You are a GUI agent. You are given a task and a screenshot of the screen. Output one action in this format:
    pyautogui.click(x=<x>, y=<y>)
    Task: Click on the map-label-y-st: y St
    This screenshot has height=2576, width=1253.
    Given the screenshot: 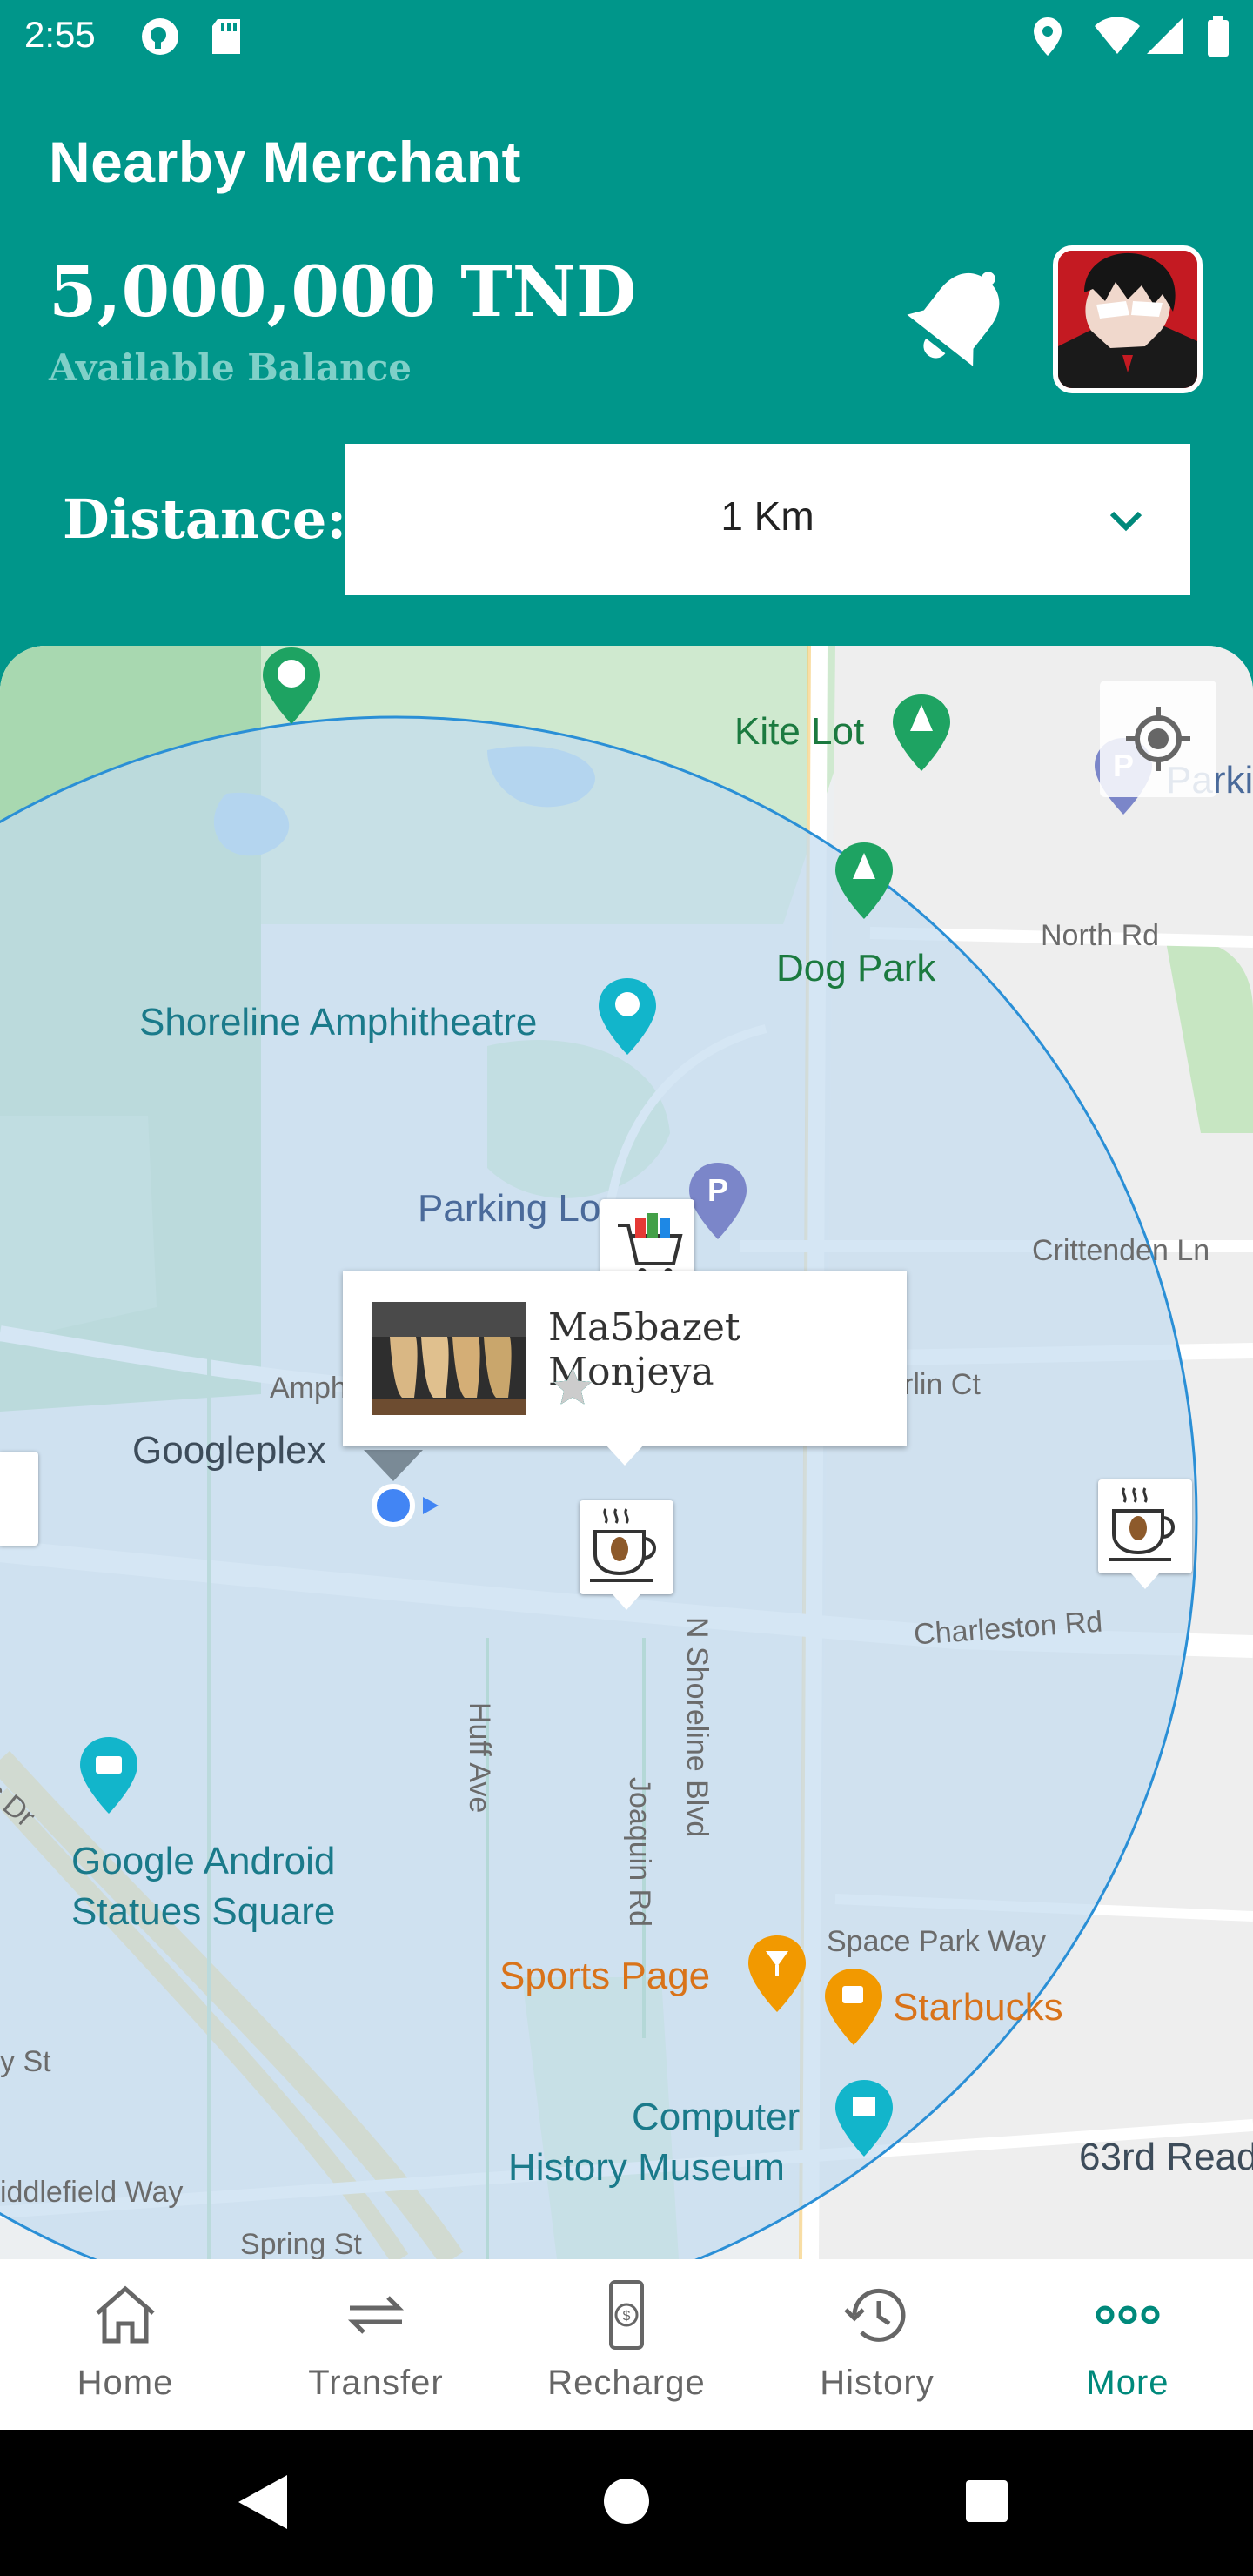 What is the action you would take?
    pyautogui.click(x=25, y=2061)
    